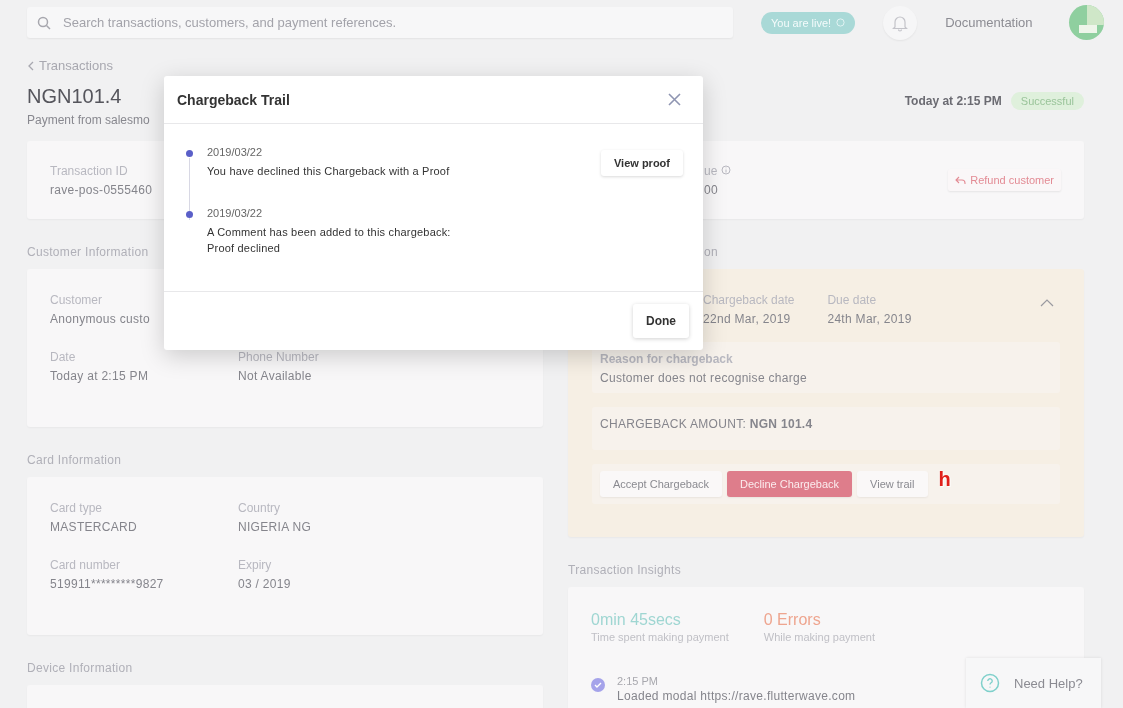 The width and height of the screenshot is (1123, 708). Describe the element at coordinates (75, 96) in the screenshot. I see `transaction-amount: NGN101.4` at that location.